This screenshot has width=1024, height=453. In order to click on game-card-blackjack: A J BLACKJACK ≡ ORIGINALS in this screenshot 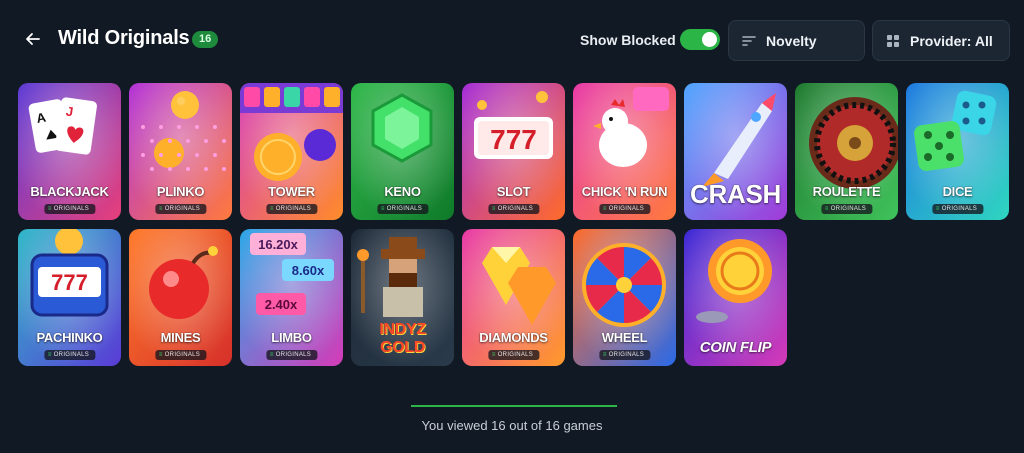, I will do `click(69, 151)`.